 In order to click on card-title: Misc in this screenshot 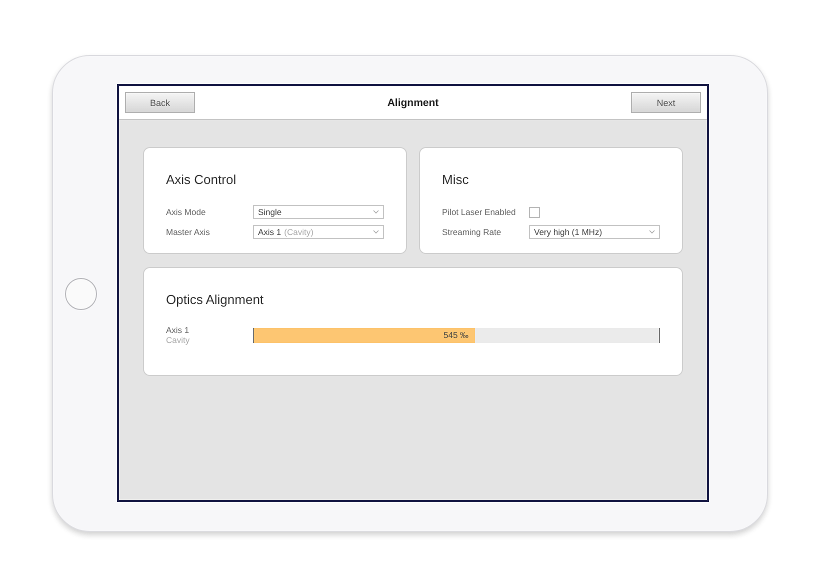, I will do `click(456, 179)`.